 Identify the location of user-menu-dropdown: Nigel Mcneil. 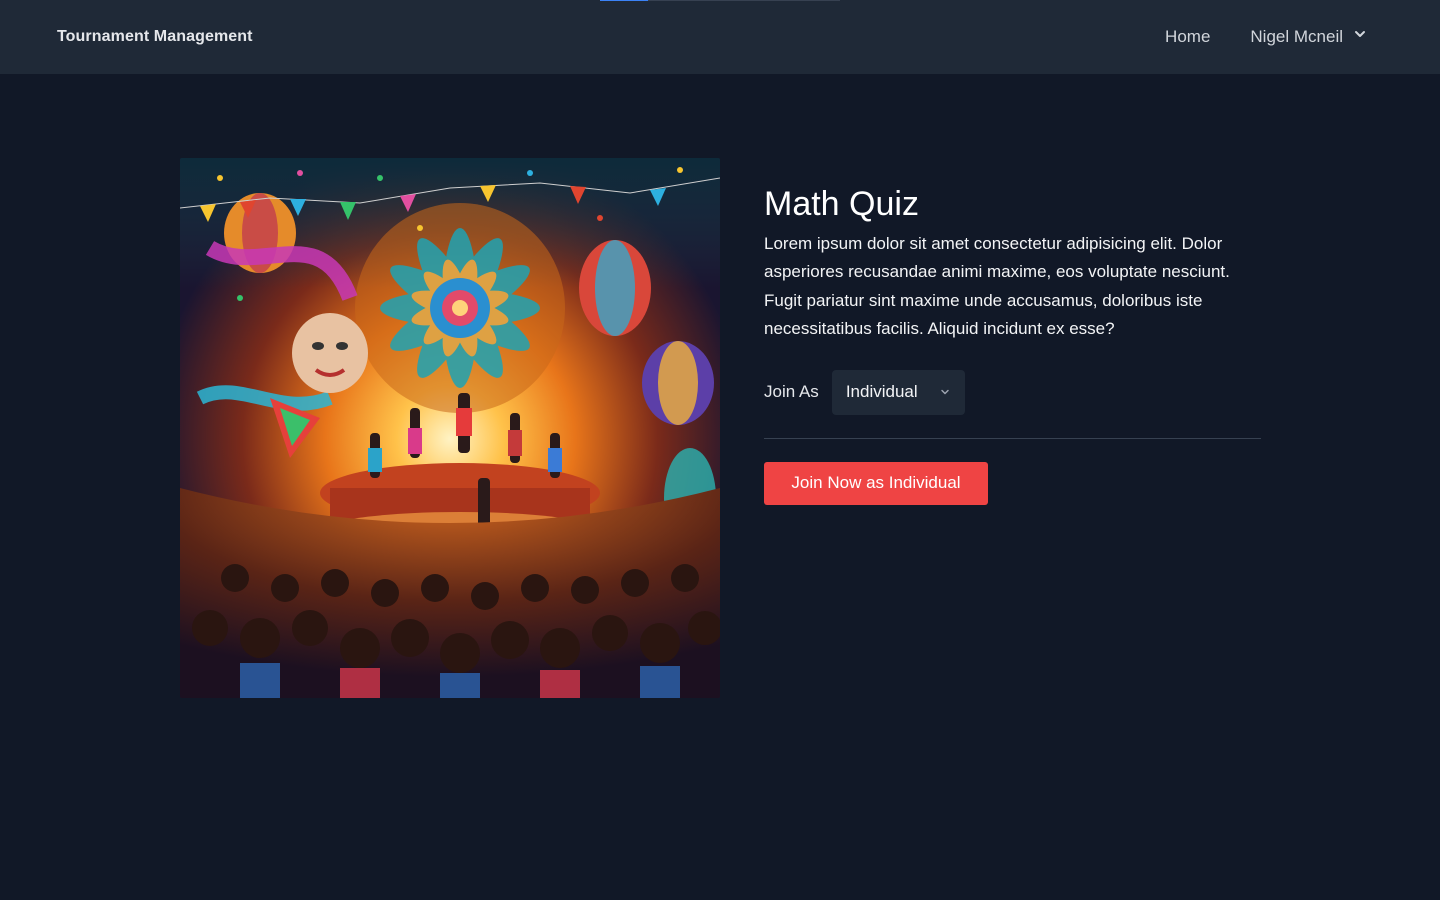
(1308, 37).